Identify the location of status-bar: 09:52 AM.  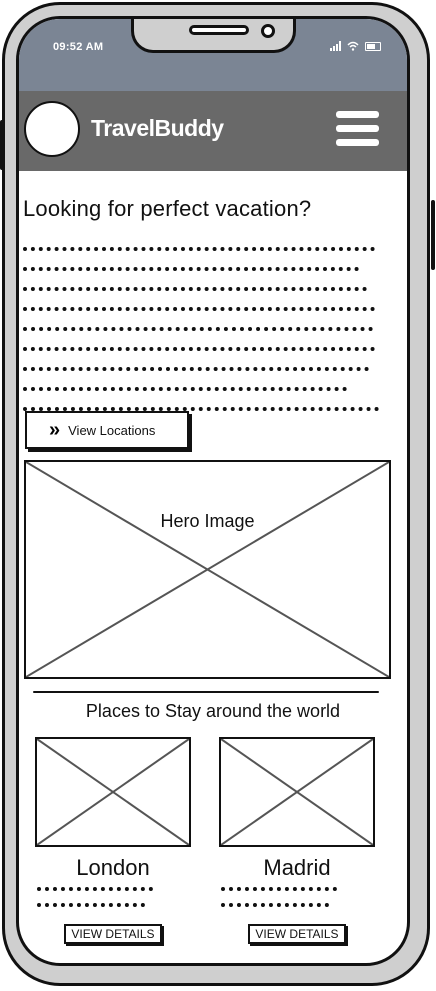
(213, 55).